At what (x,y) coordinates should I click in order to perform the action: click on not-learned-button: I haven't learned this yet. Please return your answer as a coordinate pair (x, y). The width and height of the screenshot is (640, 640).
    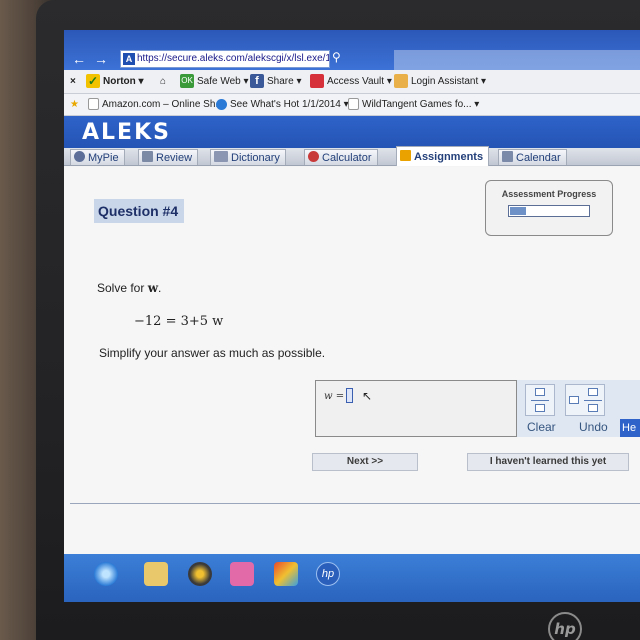
    Looking at the image, I should click on (548, 462).